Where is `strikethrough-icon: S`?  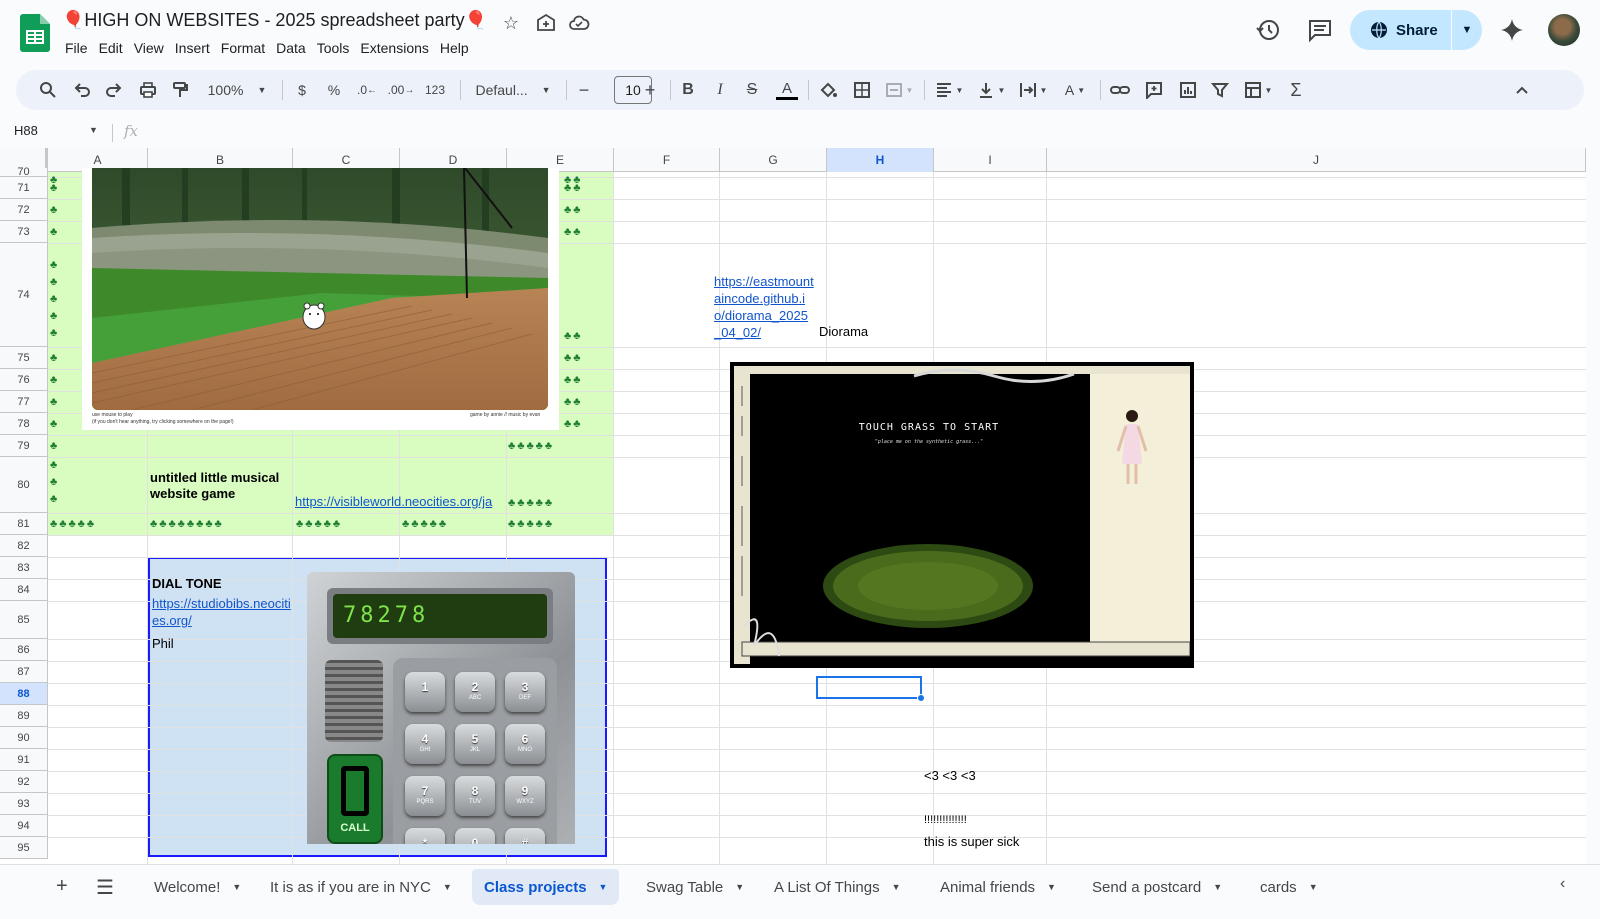
strikethrough-icon: S is located at coordinates (752, 90).